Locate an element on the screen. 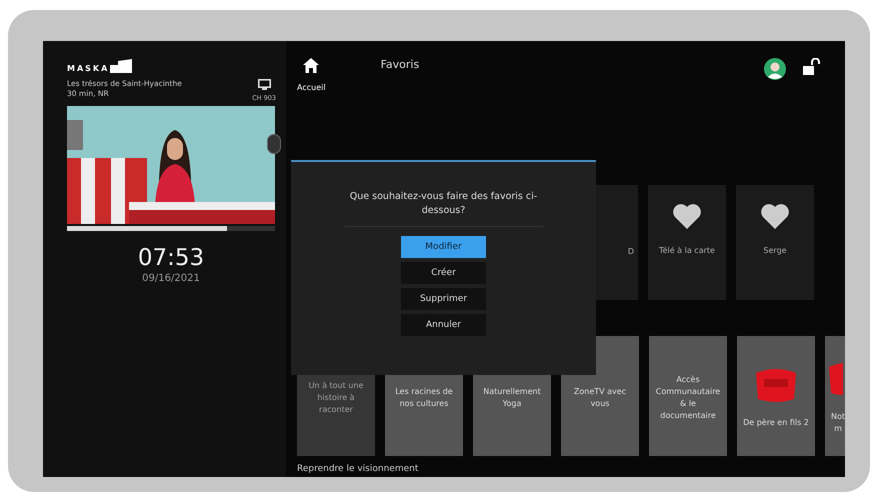 This screenshot has height=500, width=879. page-title: Favoris is located at coordinates (400, 64).